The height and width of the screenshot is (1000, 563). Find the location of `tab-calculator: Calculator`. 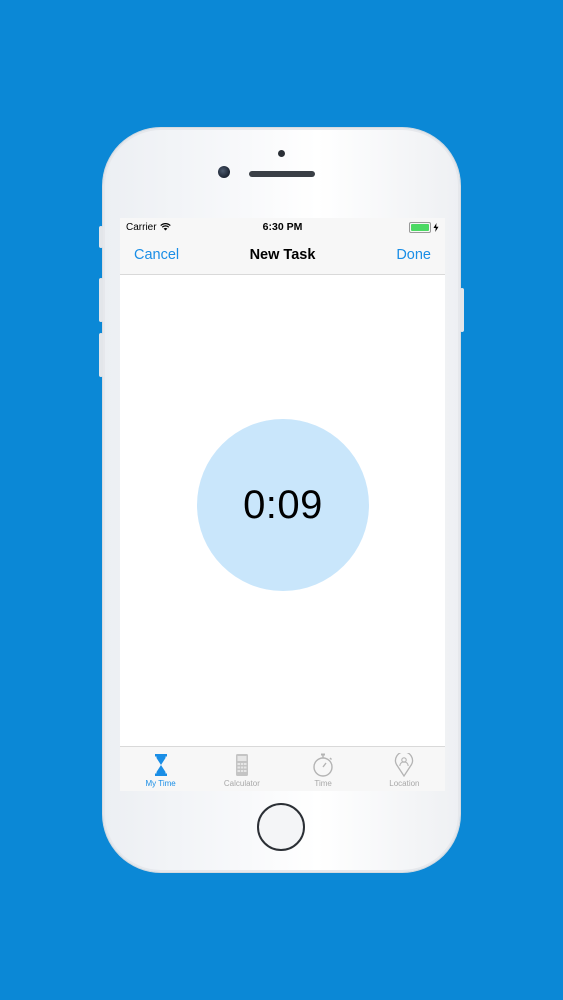

tab-calculator: Calculator is located at coordinates (241, 769).